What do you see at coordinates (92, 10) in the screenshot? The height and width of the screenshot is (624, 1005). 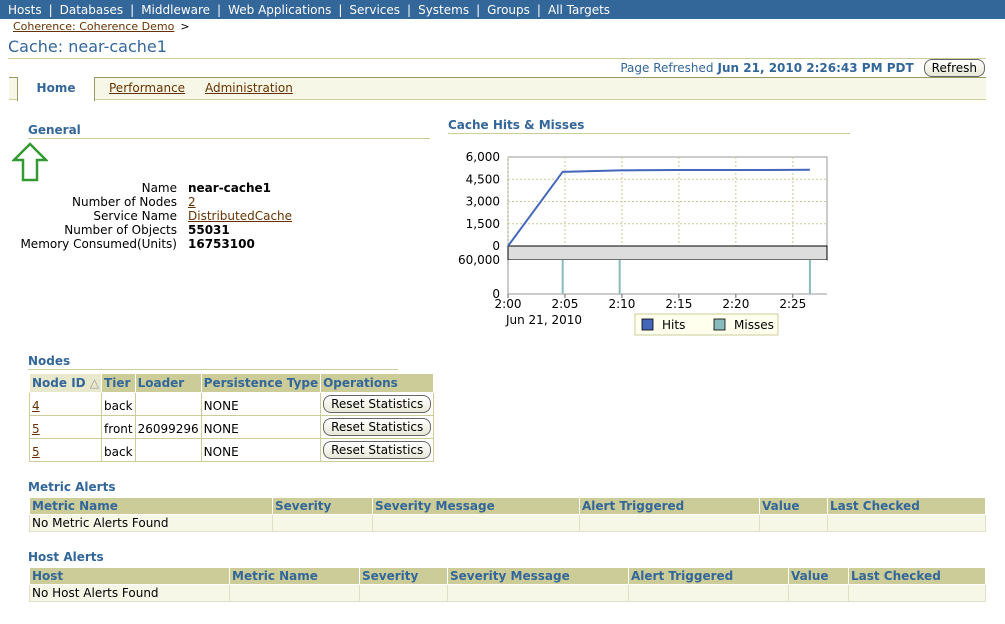 I see `nav-item-databases: Databases` at bounding box center [92, 10].